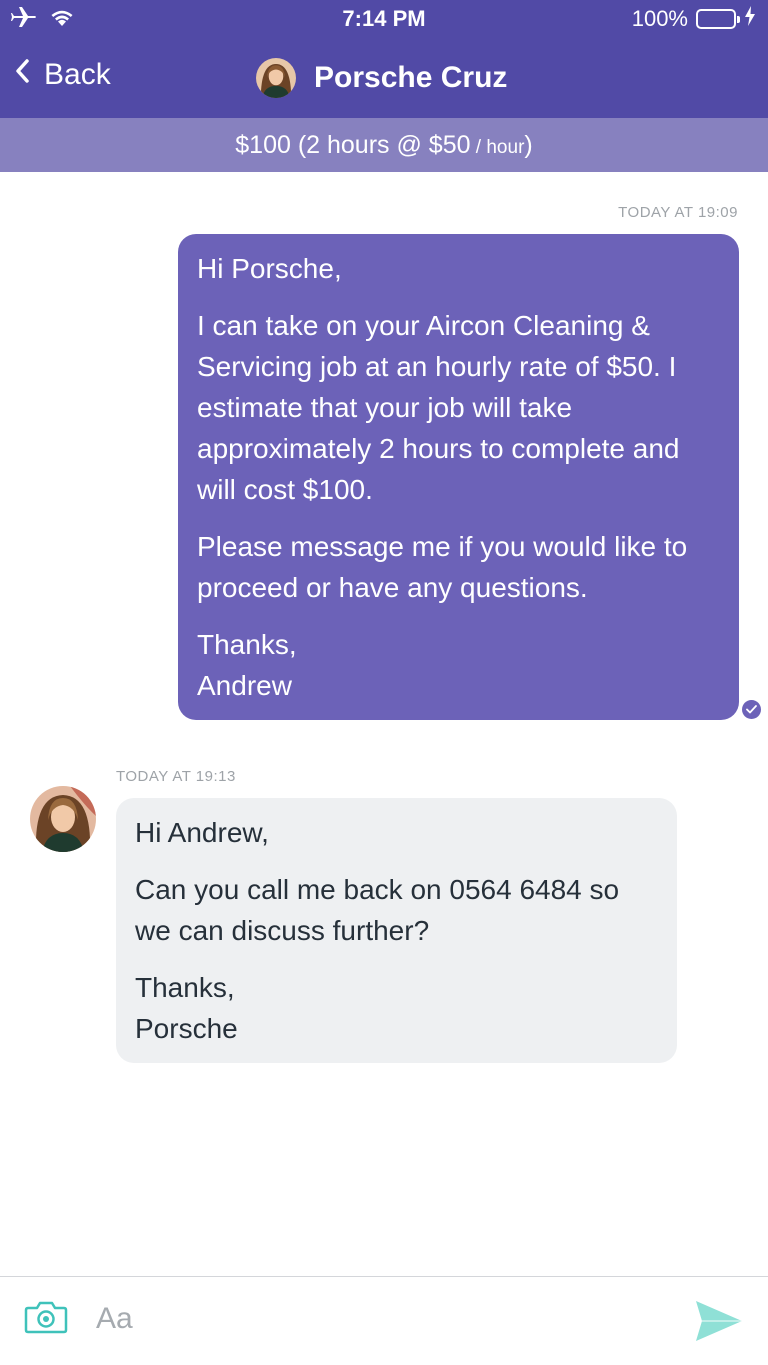 The width and height of the screenshot is (768, 1365). What do you see at coordinates (384, 19) in the screenshot?
I see `status-bar: 7:14 PM 100%` at bounding box center [384, 19].